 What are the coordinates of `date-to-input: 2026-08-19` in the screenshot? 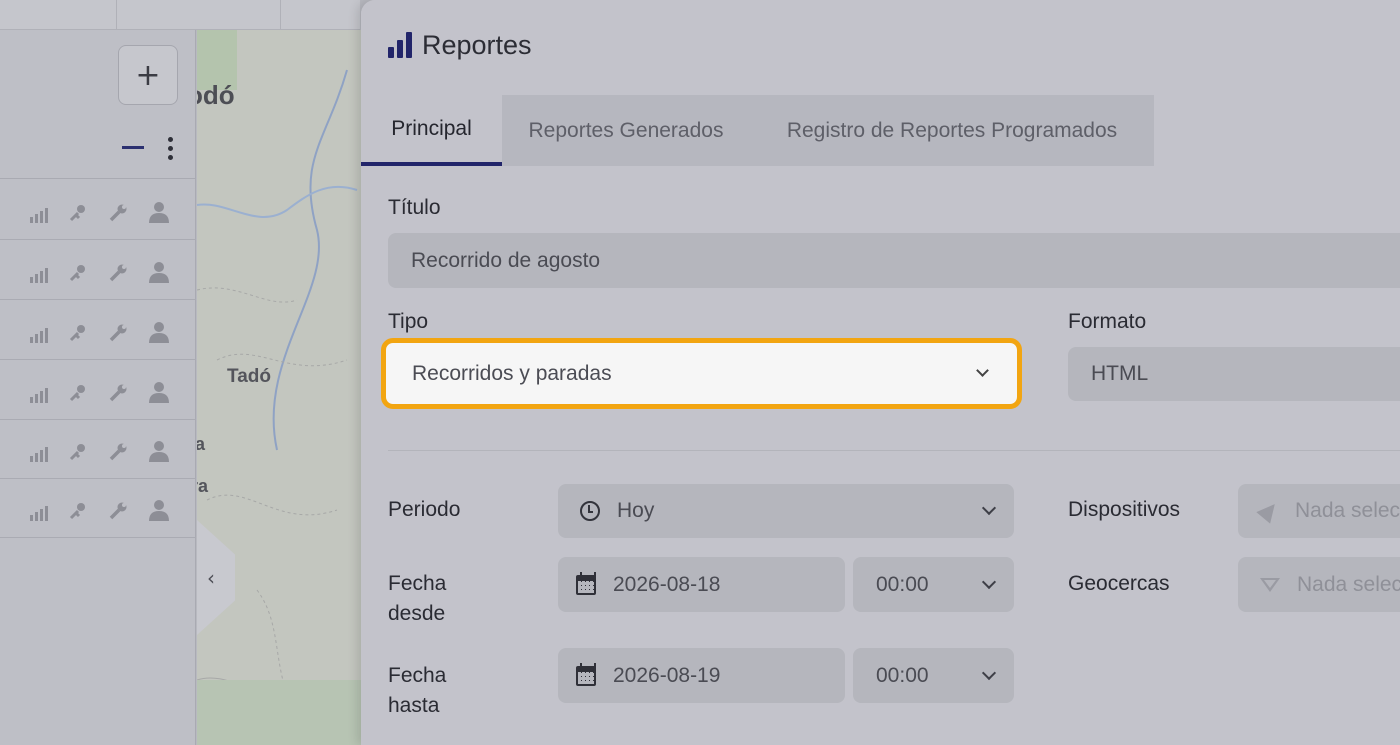 It's located at (701, 675).